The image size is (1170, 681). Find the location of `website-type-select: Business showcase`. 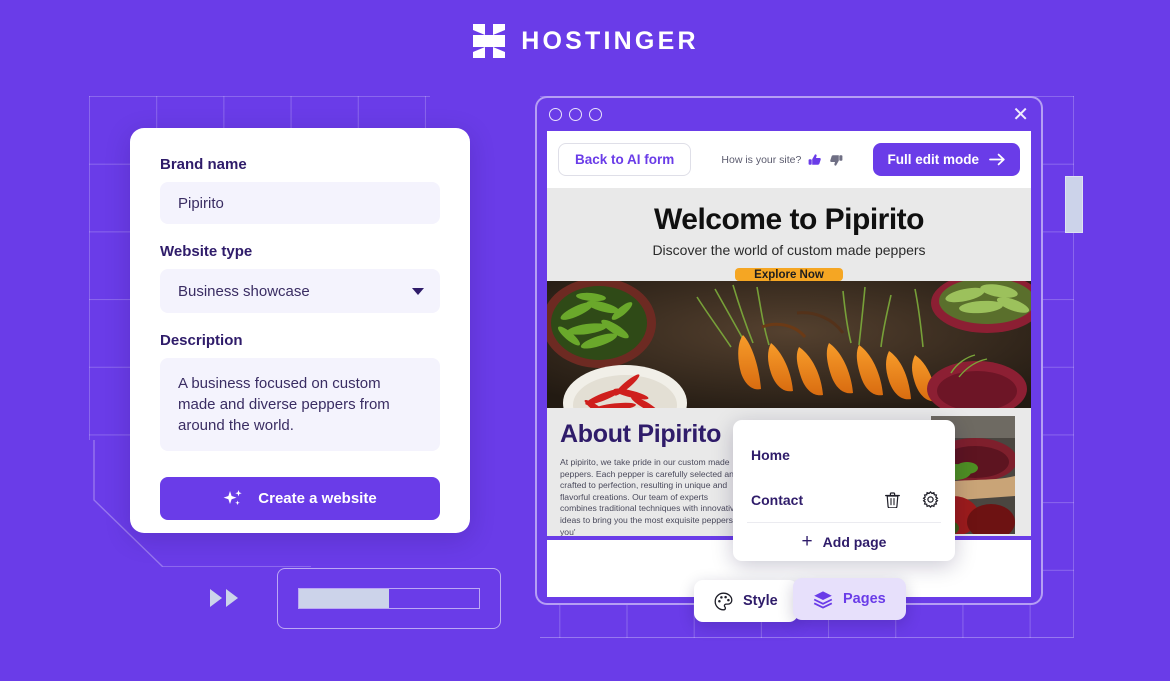

website-type-select: Business showcase is located at coordinates (300, 291).